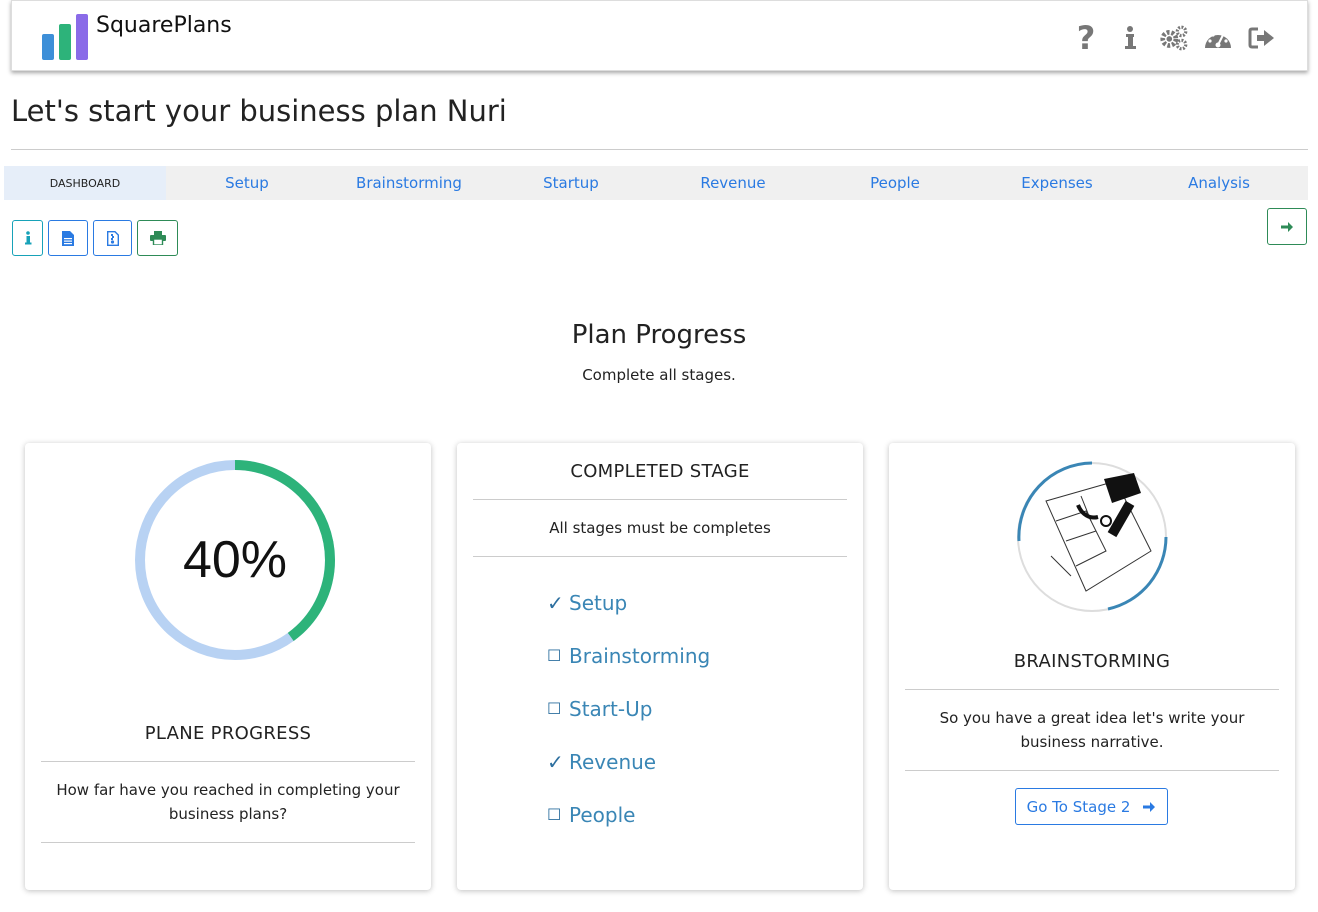 This screenshot has width=1318, height=912. Describe the element at coordinates (1057, 183) in the screenshot. I see `tab-expenses: Expenses` at that location.